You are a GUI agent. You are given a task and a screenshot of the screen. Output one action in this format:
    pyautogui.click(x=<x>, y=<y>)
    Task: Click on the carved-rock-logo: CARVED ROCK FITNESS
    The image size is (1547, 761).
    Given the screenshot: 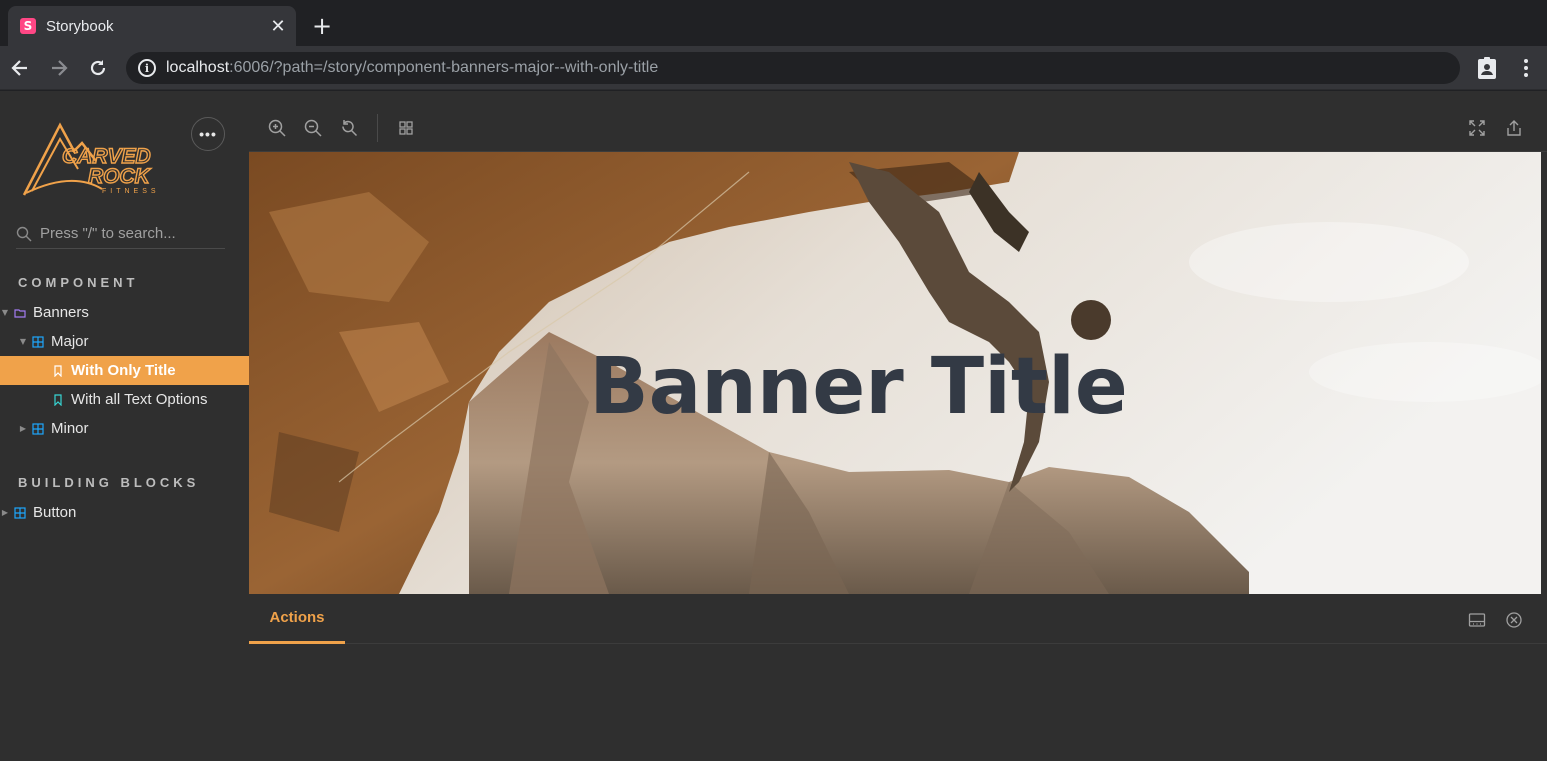 What is the action you would take?
    pyautogui.click(x=102, y=161)
    